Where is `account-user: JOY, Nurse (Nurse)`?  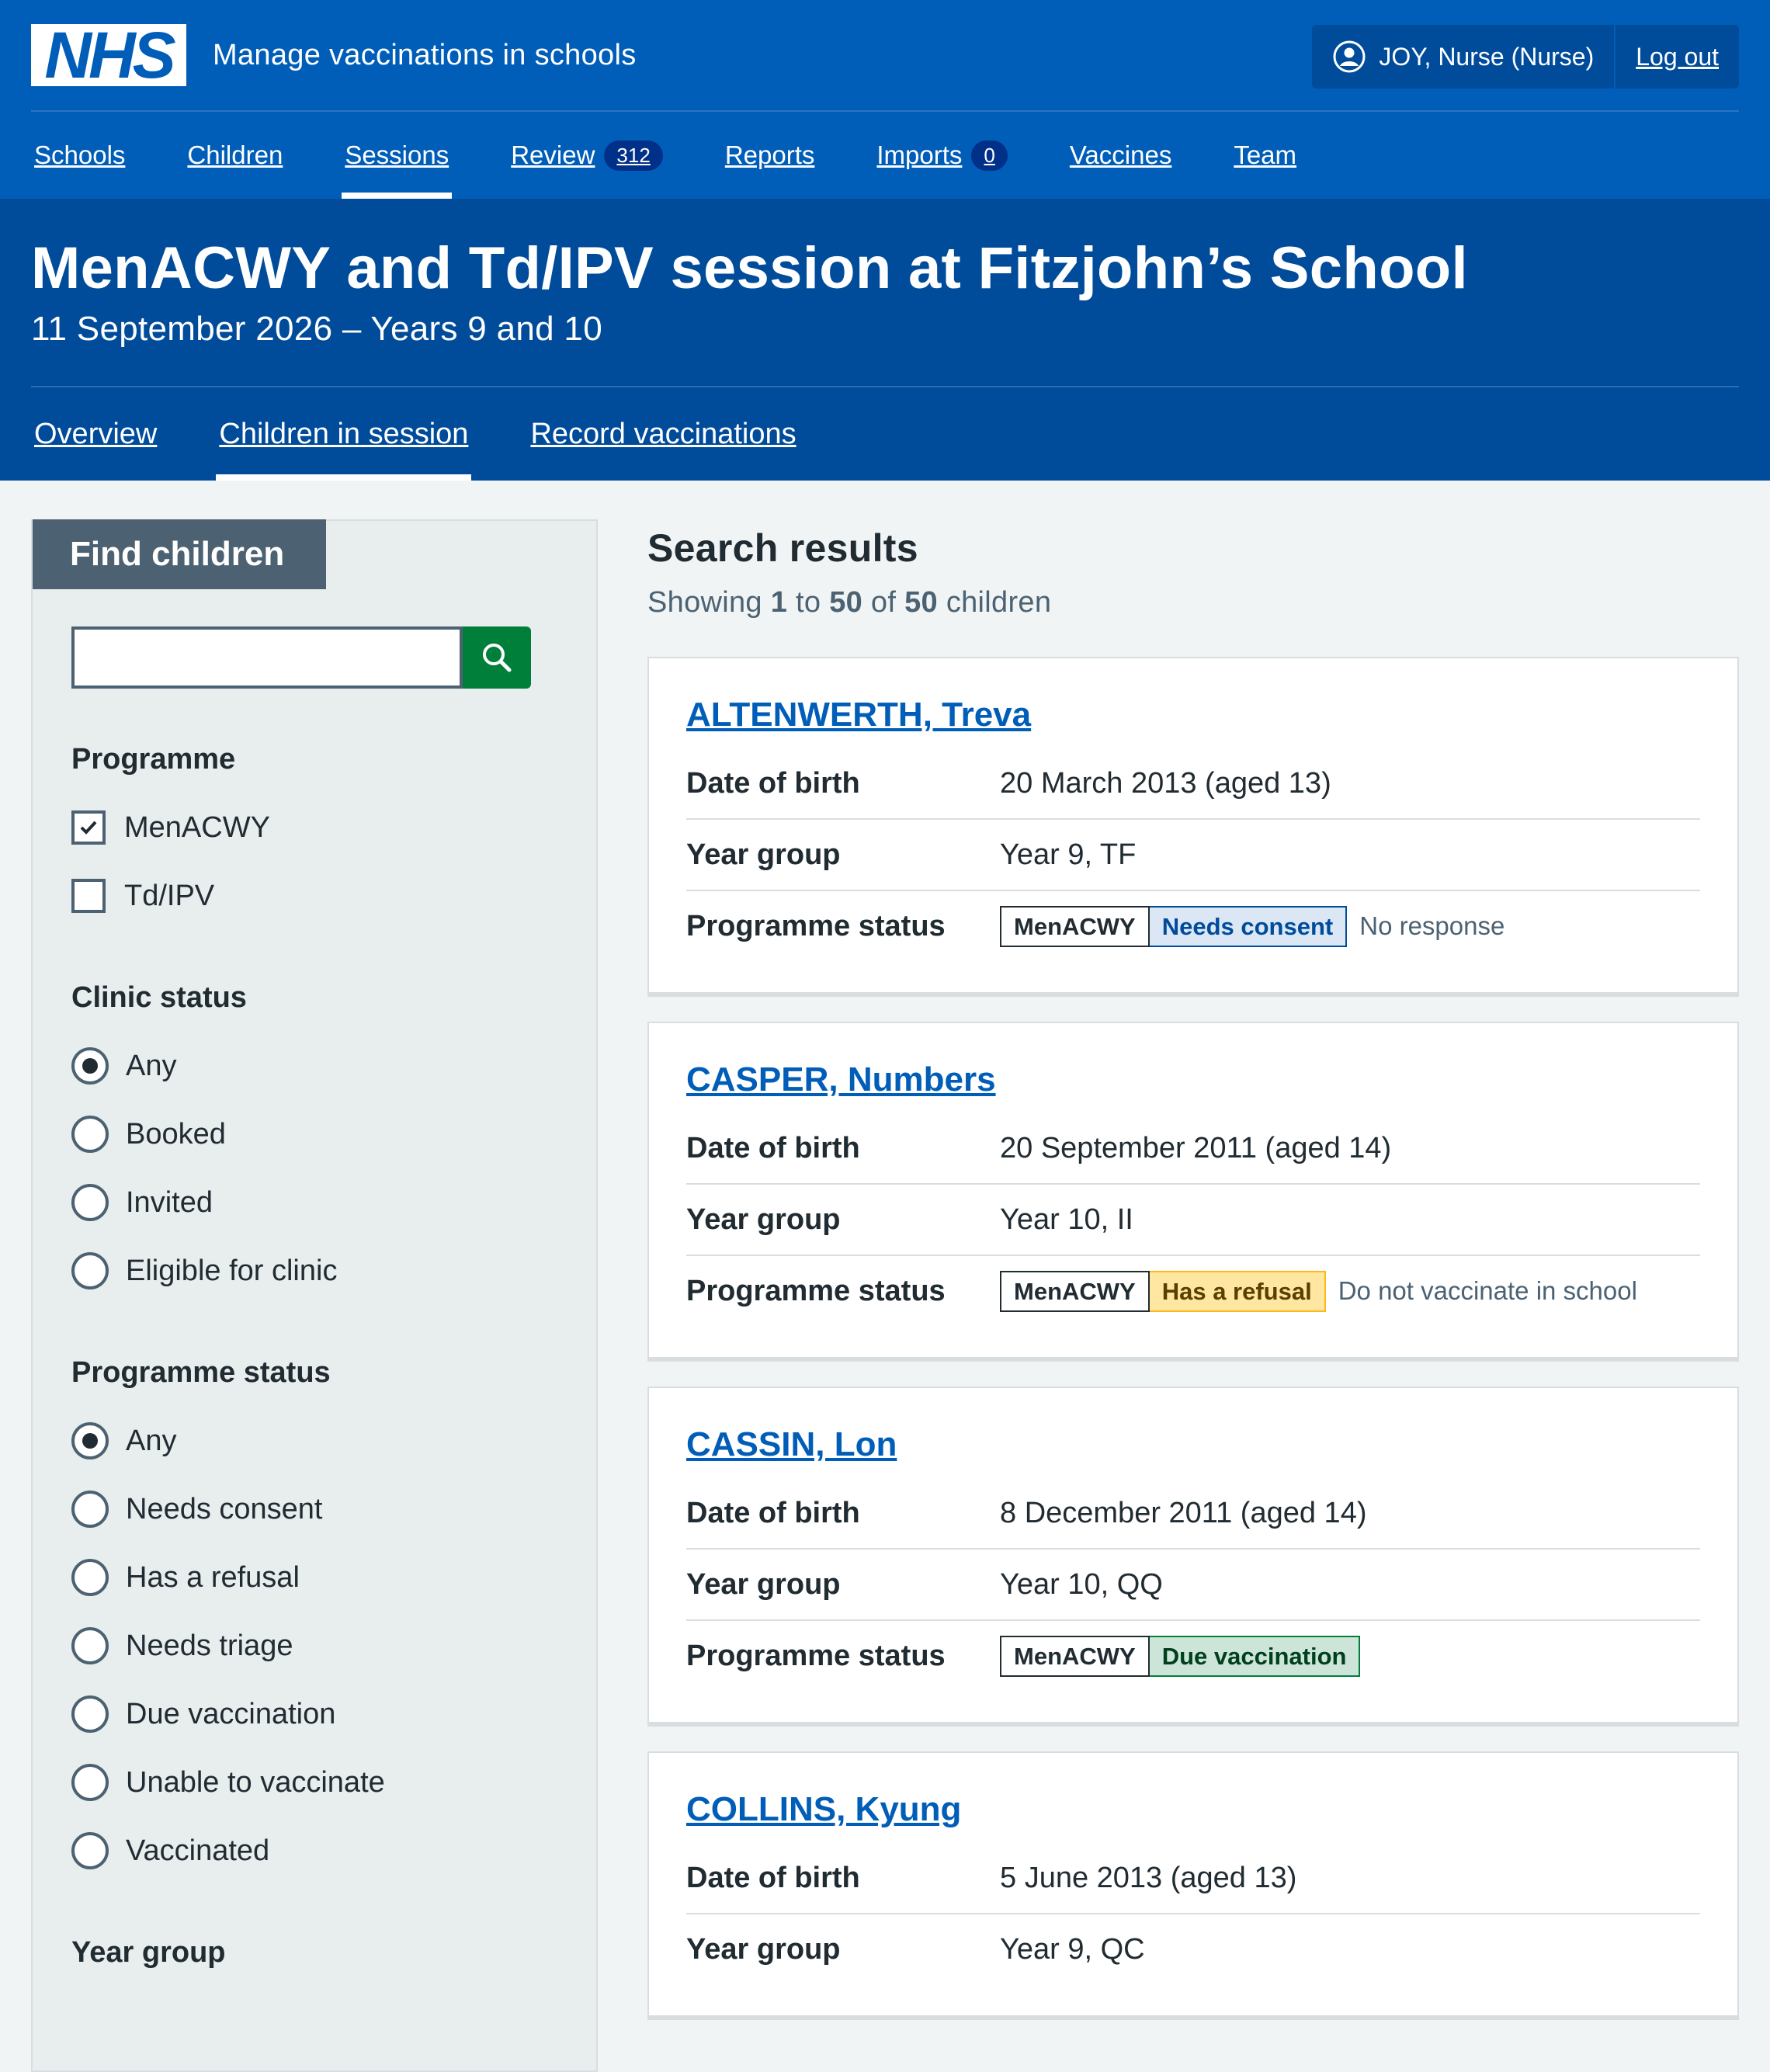 account-user: JOY, Nurse (Nurse) is located at coordinates (1463, 57).